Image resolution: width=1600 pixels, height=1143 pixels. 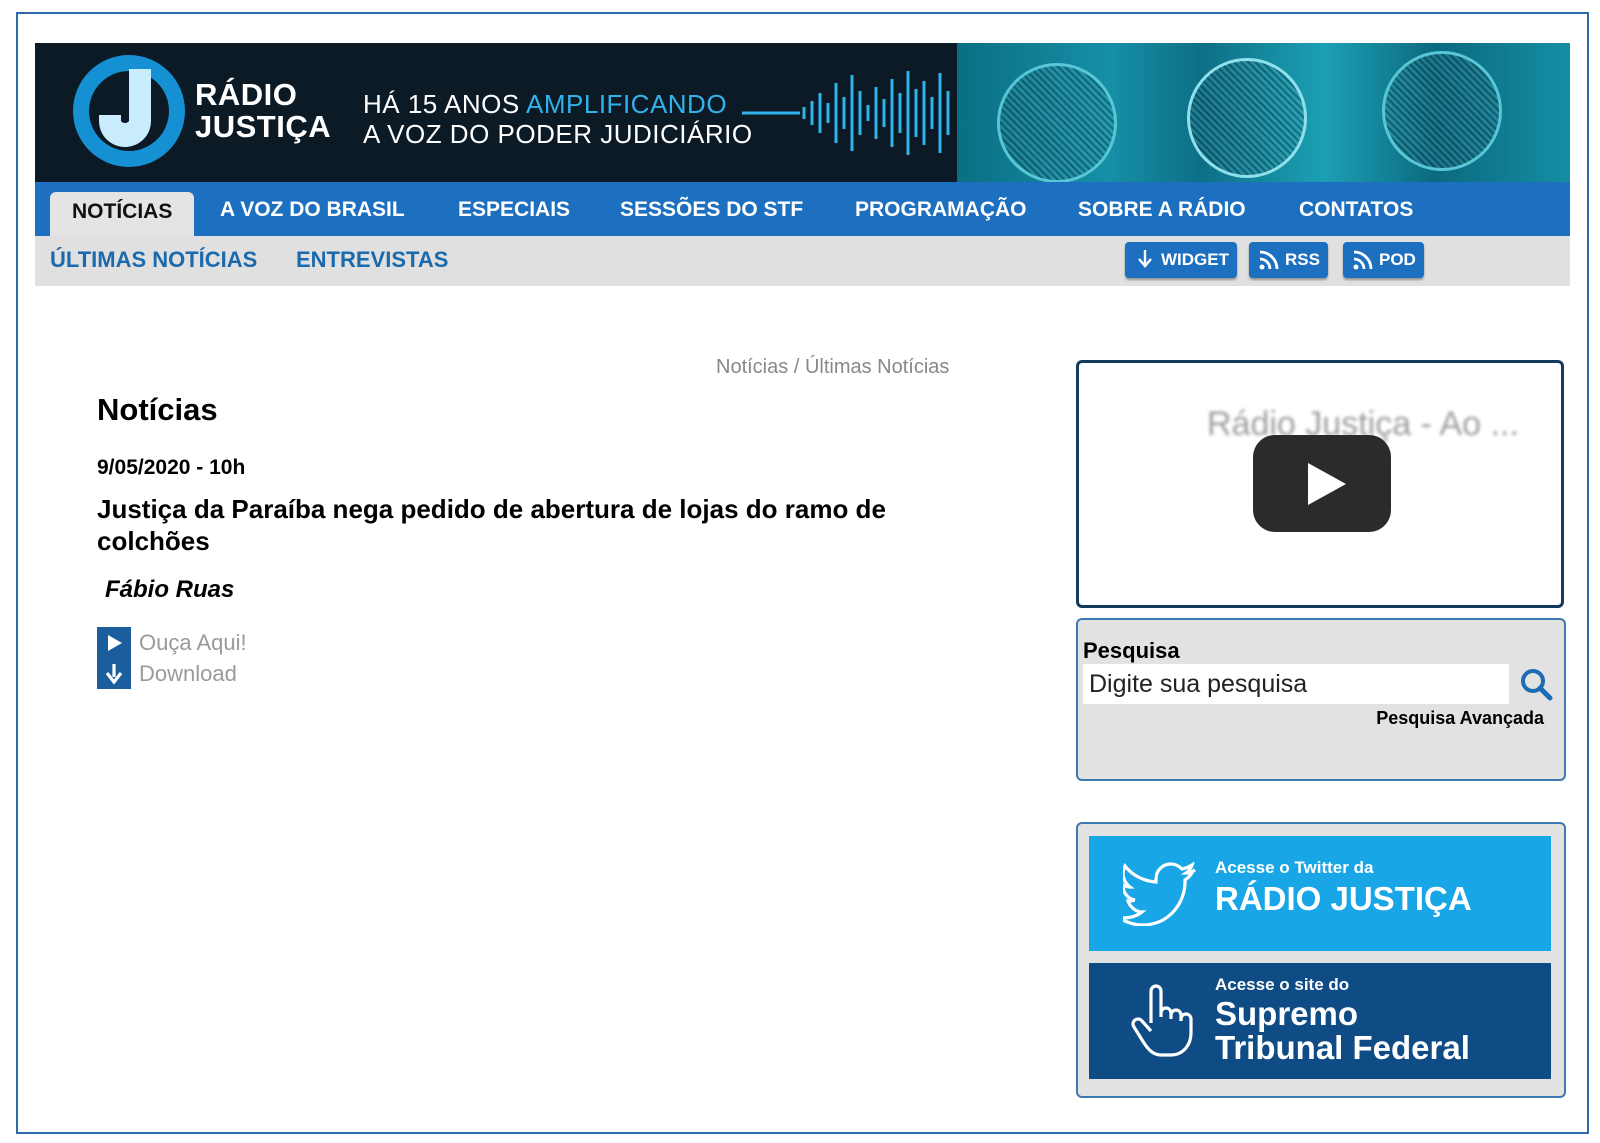 What do you see at coordinates (1181, 260) in the screenshot?
I see `widget-button: WIDGET` at bounding box center [1181, 260].